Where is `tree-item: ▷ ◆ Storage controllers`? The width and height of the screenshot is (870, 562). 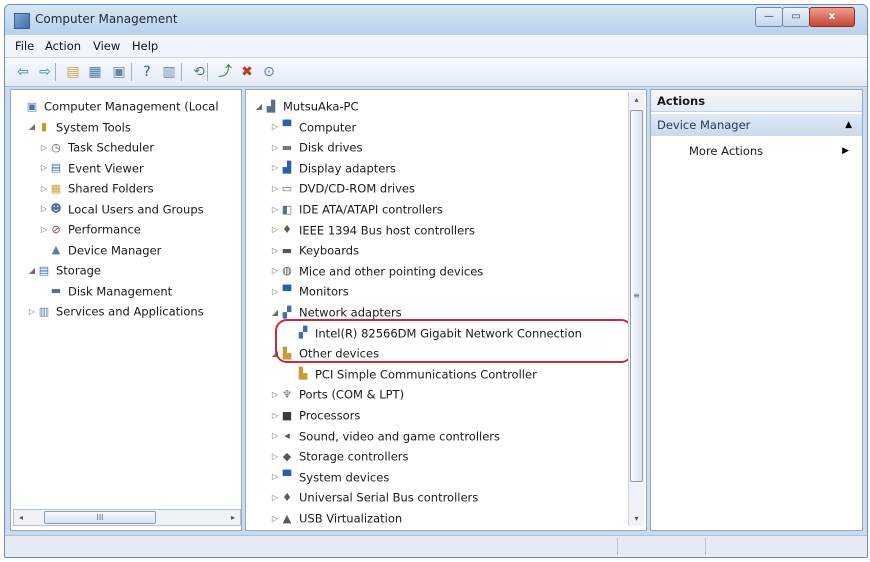
tree-item: ▷ ◆ Storage controllers is located at coordinates (339, 456).